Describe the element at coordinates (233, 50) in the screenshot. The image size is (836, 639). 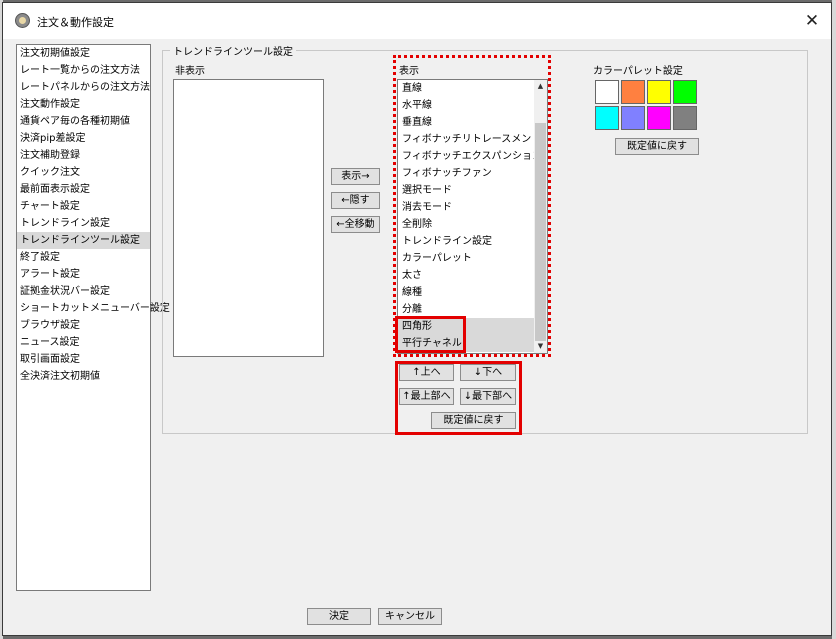
I see `group-title: トレンドラインツール設定` at that location.